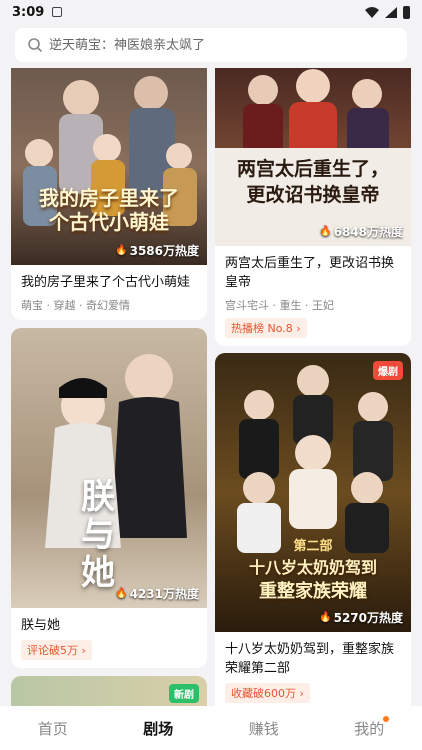 The image size is (422, 750). Describe the element at coordinates (313, 182) in the screenshot. I see `poster-title: 两宫太后重生了， 更改诏书换皇帝` at that location.